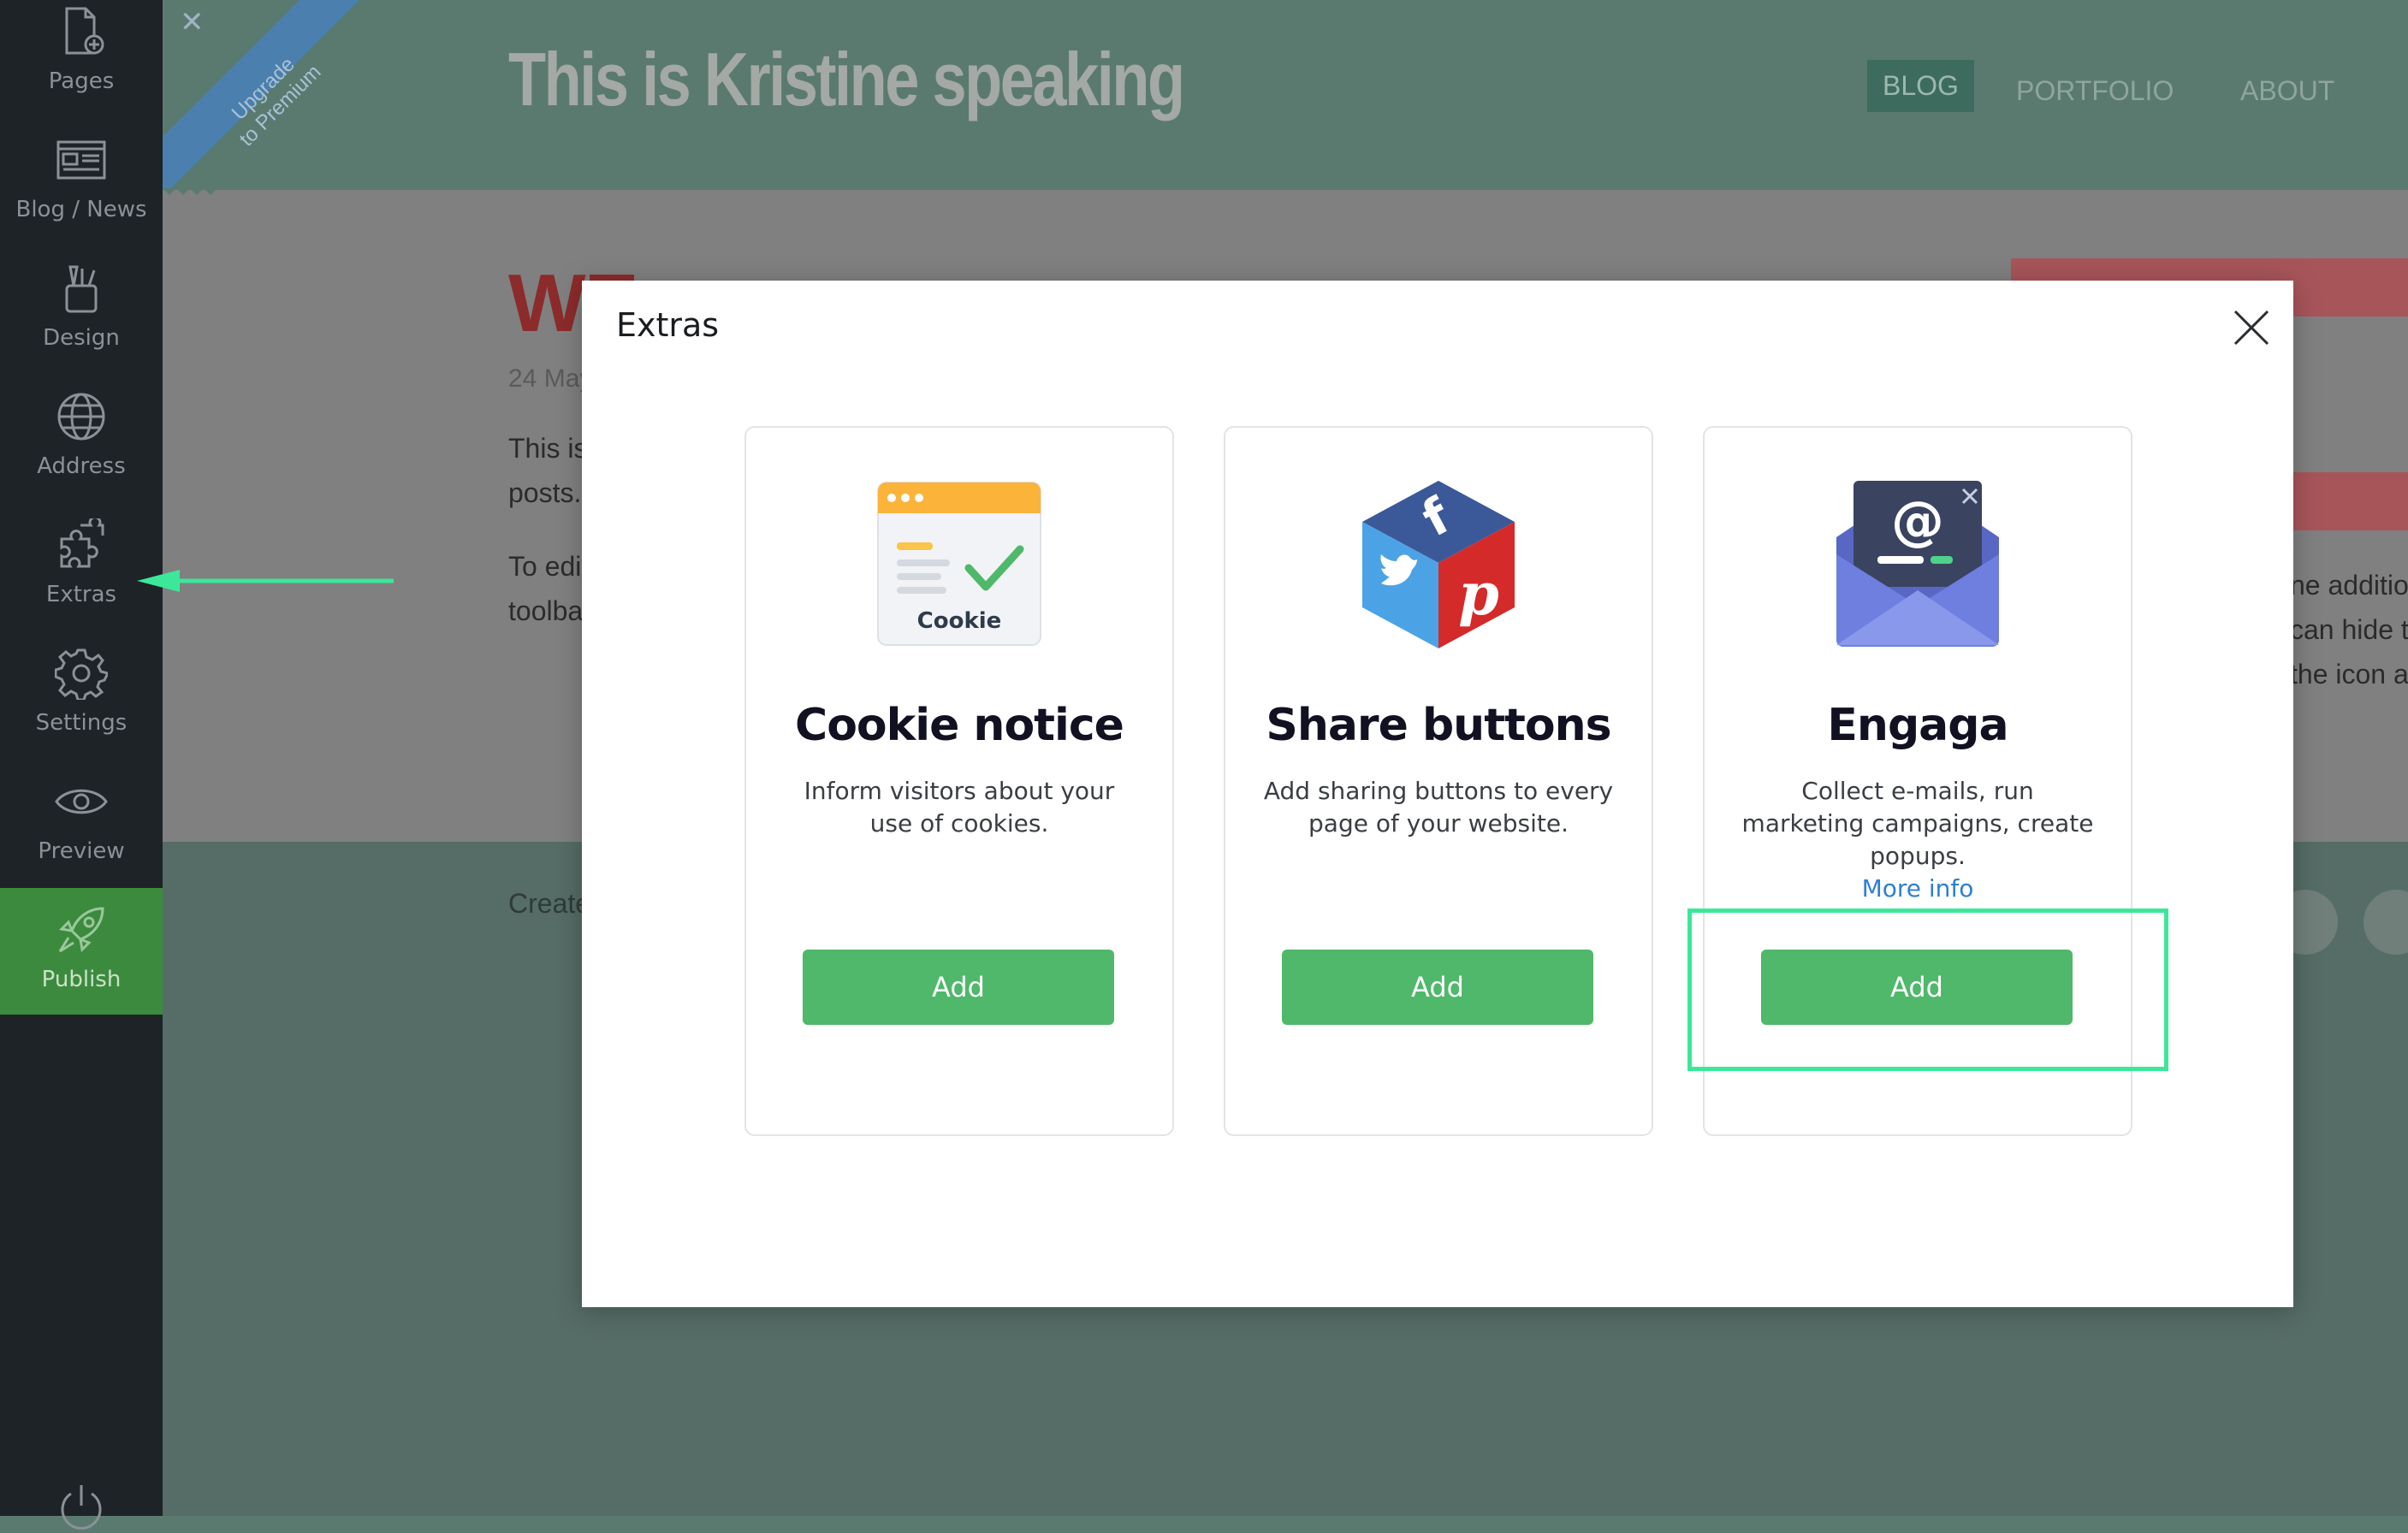  What do you see at coordinates (81, 64) in the screenshot?
I see `sidebar-item-pages: Pages` at bounding box center [81, 64].